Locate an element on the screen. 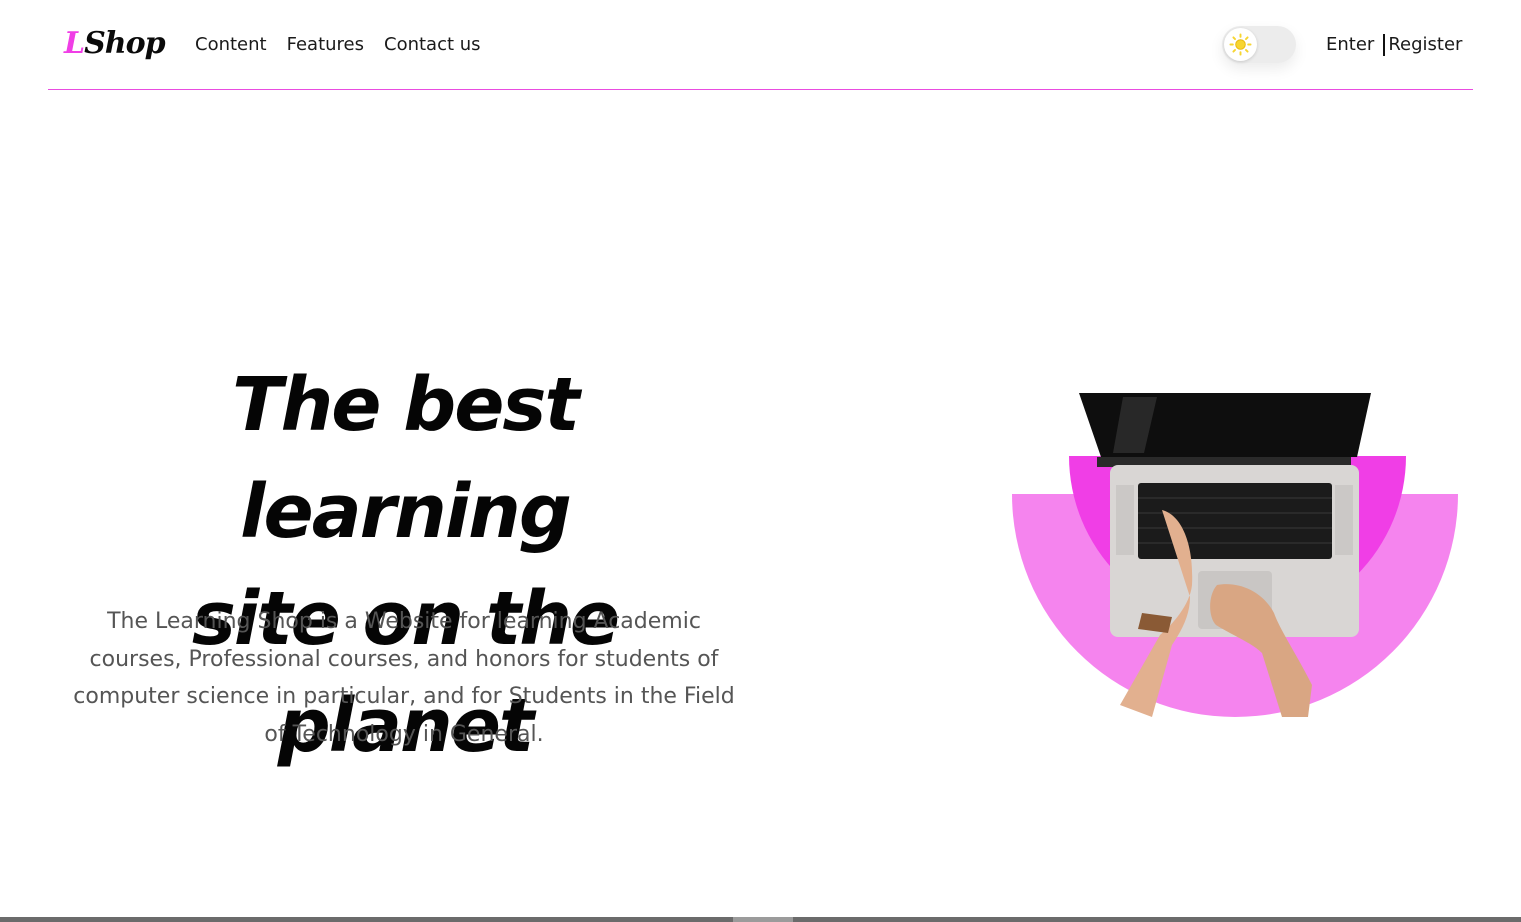 This screenshot has width=1521, height=922. sun-icon is located at coordinates (1240, 44).